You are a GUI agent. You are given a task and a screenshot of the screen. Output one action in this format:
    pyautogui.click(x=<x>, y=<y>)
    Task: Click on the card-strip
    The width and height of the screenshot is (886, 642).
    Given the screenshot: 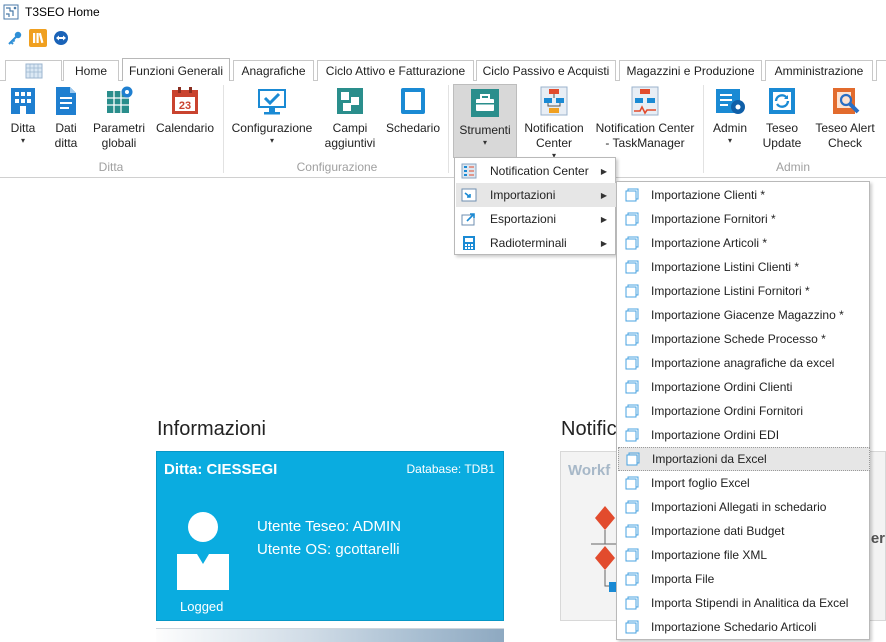 What is the action you would take?
    pyautogui.click(x=330, y=635)
    